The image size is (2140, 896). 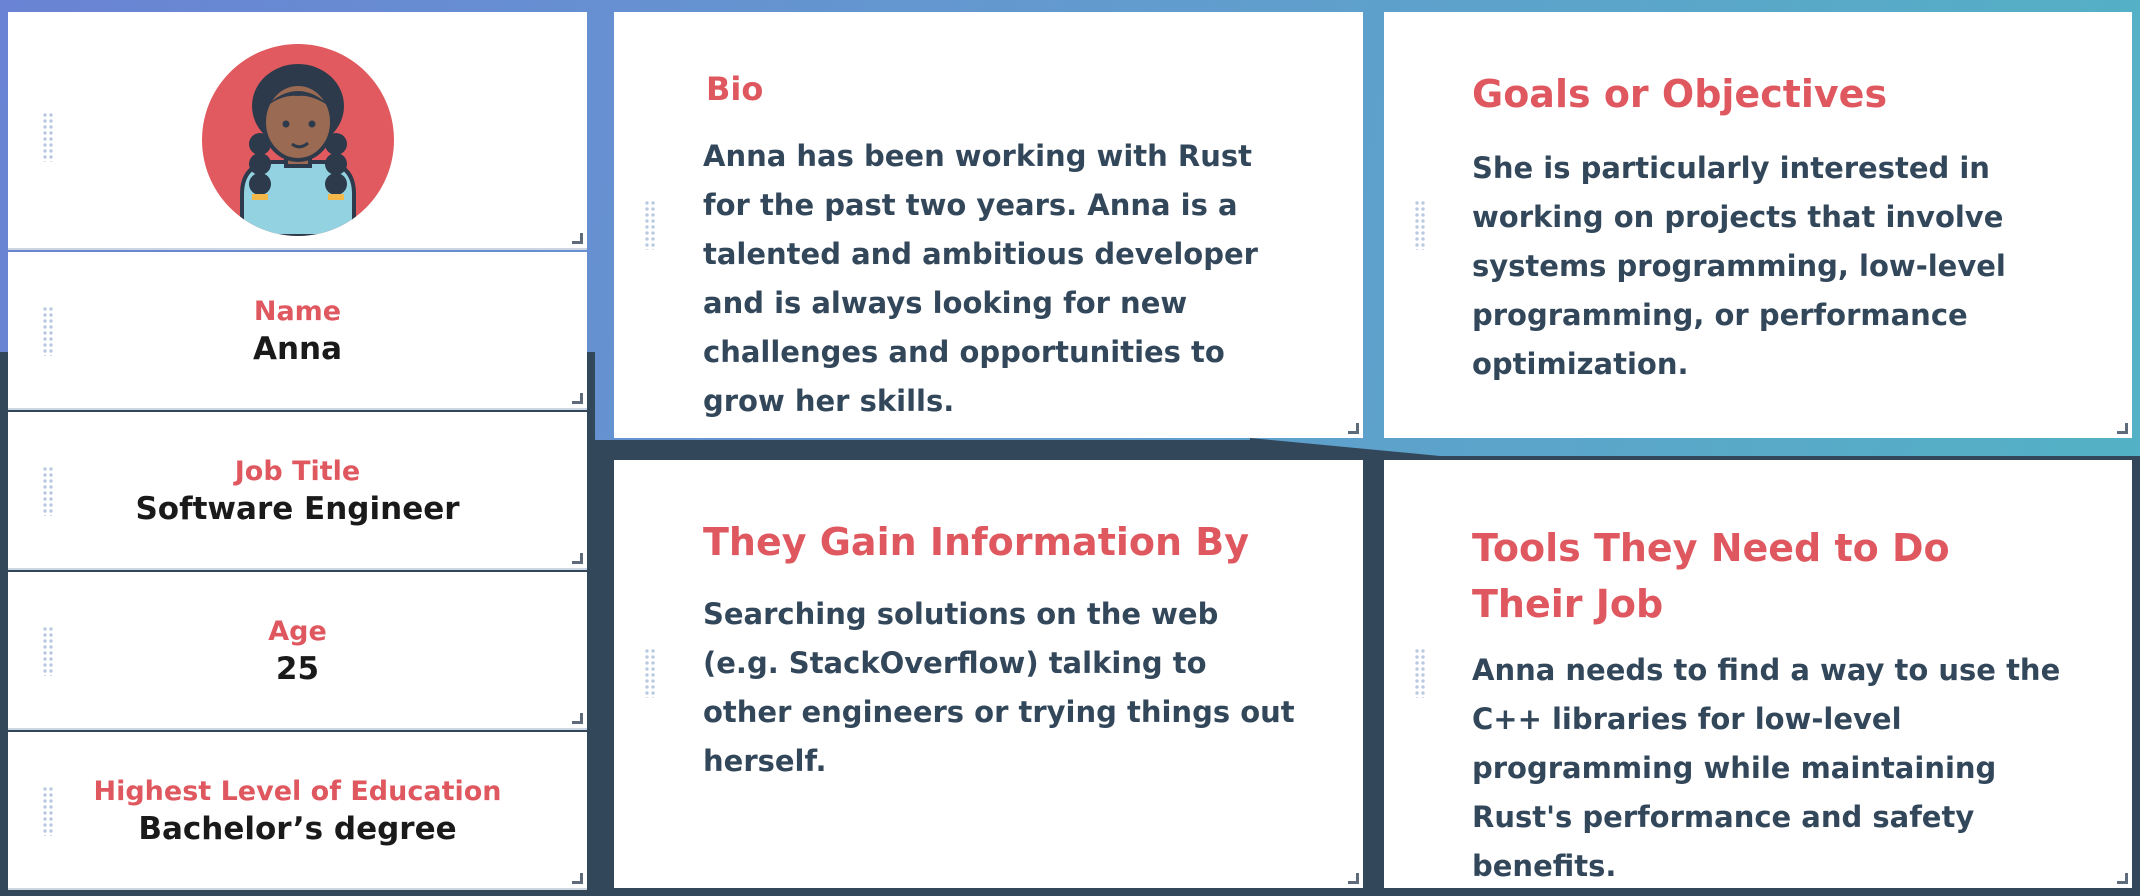 What do you see at coordinates (297, 509) in the screenshot?
I see `job-title-value: Software Engineer` at bounding box center [297, 509].